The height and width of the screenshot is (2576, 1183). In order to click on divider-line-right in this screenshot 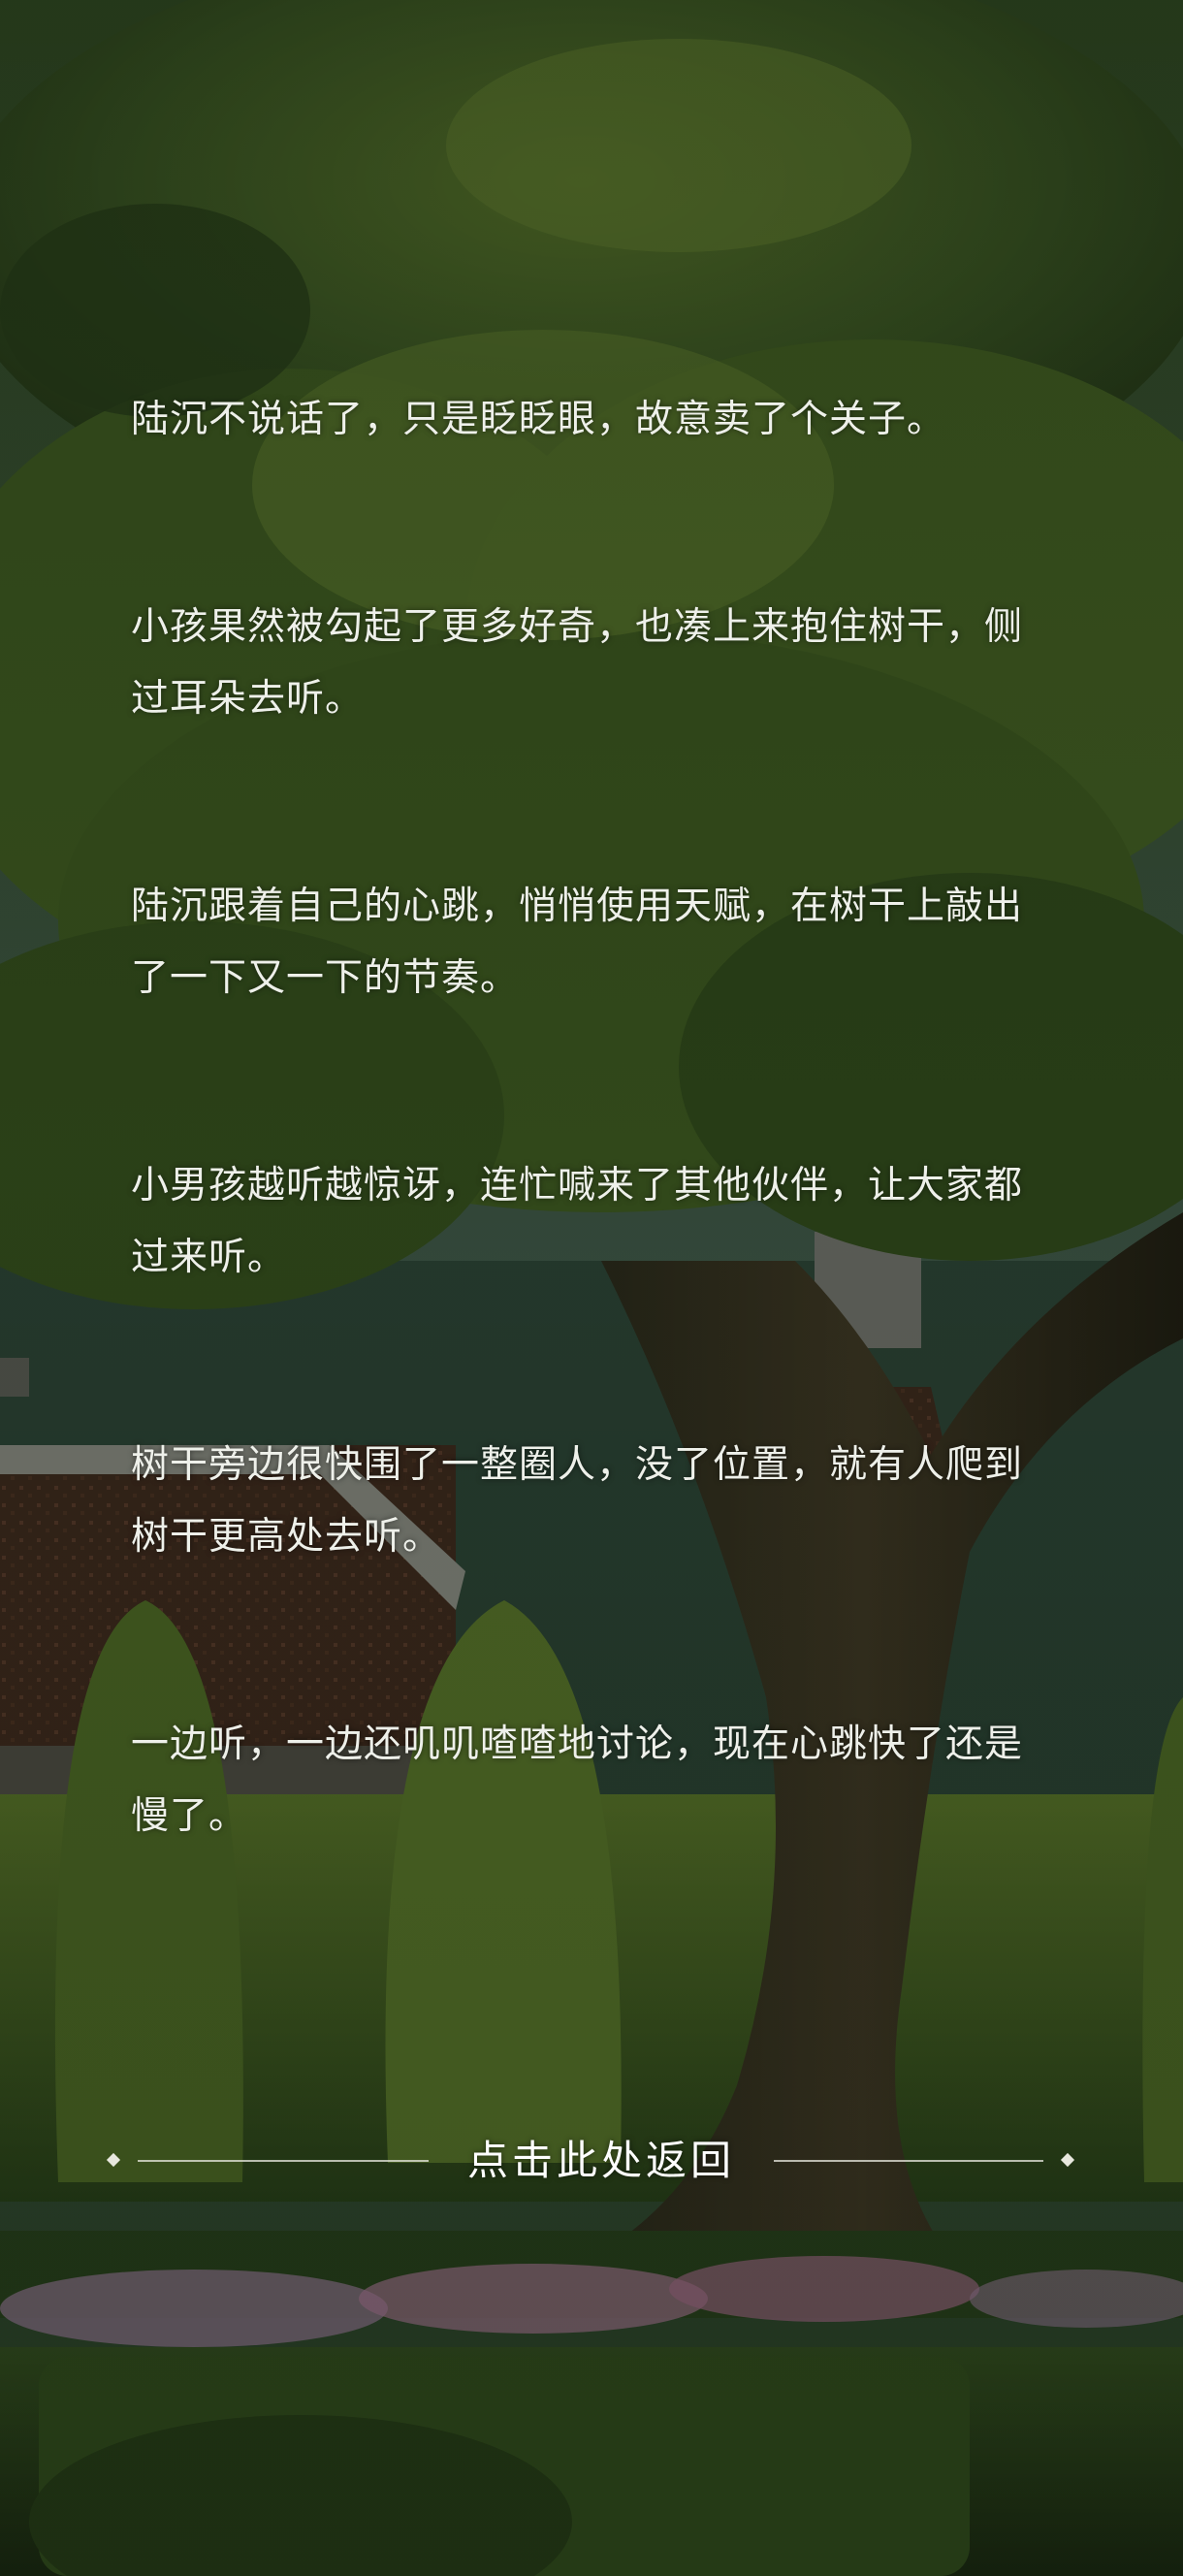, I will do `click(908, 2161)`.